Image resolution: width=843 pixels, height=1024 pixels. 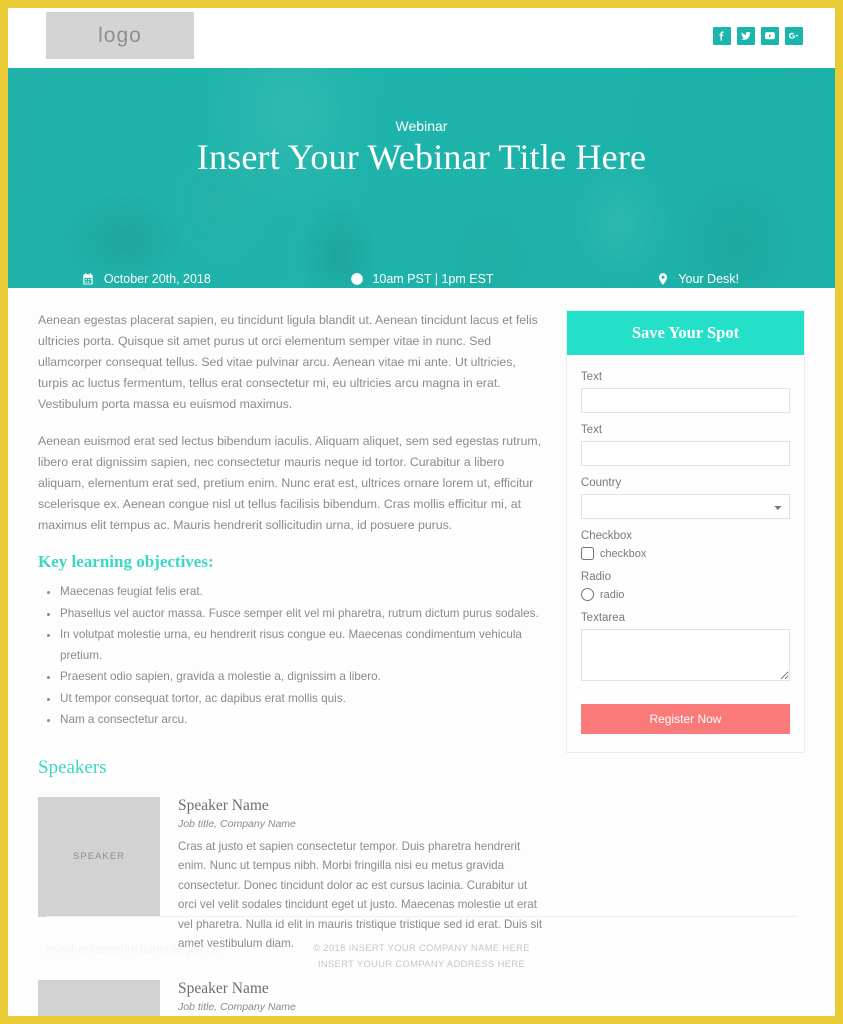 I want to click on field-textarea-label: Textarea, so click(x=603, y=618).